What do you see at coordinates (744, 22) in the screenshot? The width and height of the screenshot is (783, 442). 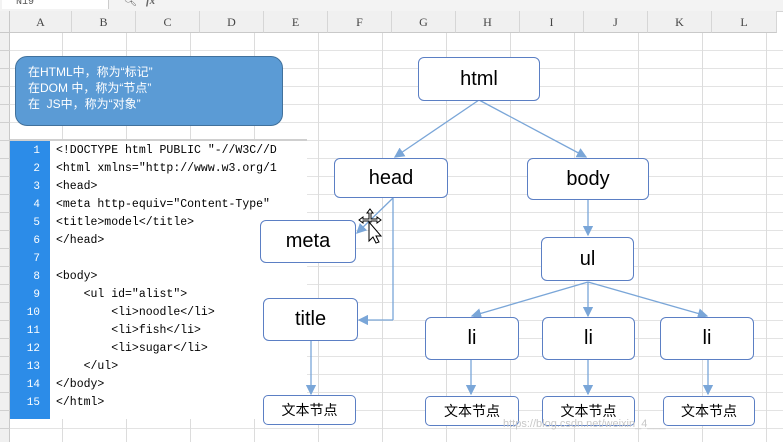 I see `column-header-l: L` at bounding box center [744, 22].